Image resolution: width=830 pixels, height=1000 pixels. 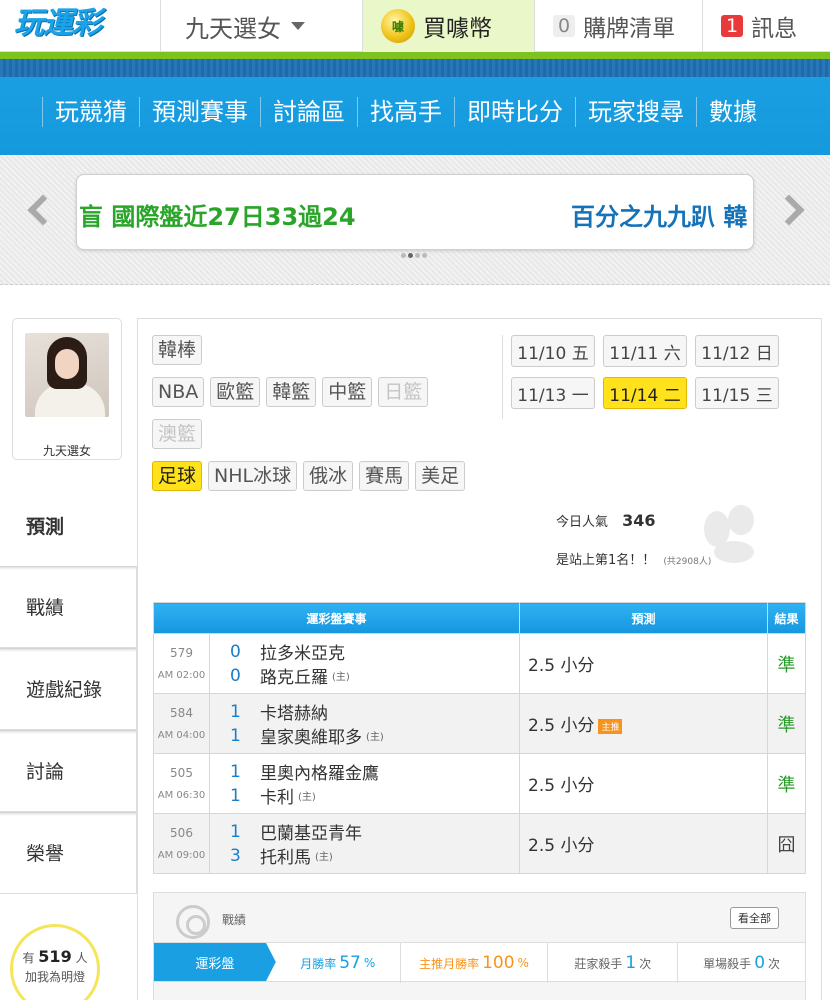 I want to click on sport-tag-horse-racing: 賽馬, so click(x=384, y=476).